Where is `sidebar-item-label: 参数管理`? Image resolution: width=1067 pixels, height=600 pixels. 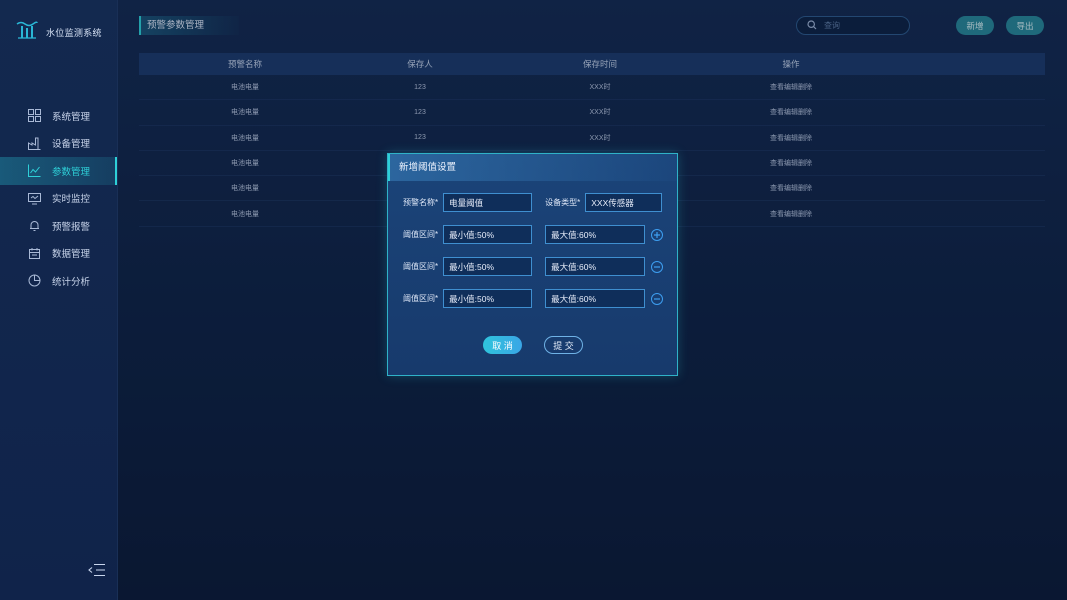 sidebar-item-label: 参数管理 is located at coordinates (71, 172).